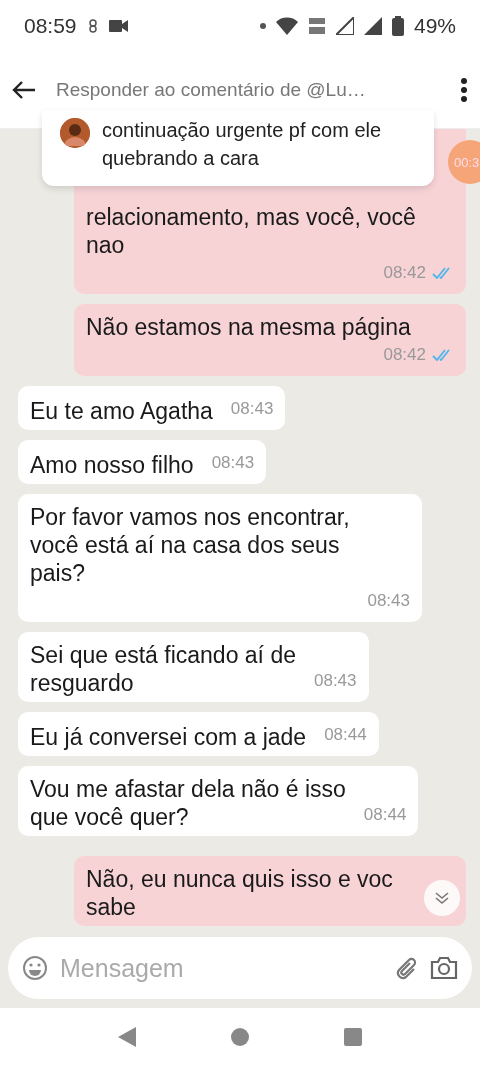 This screenshot has height=1066, width=480. Describe the element at coordinates (190, 545) in the screenshot. I see `message-text: Por favor vamos nos encontrar, você está aí na casa dos seus pais?` at that location.